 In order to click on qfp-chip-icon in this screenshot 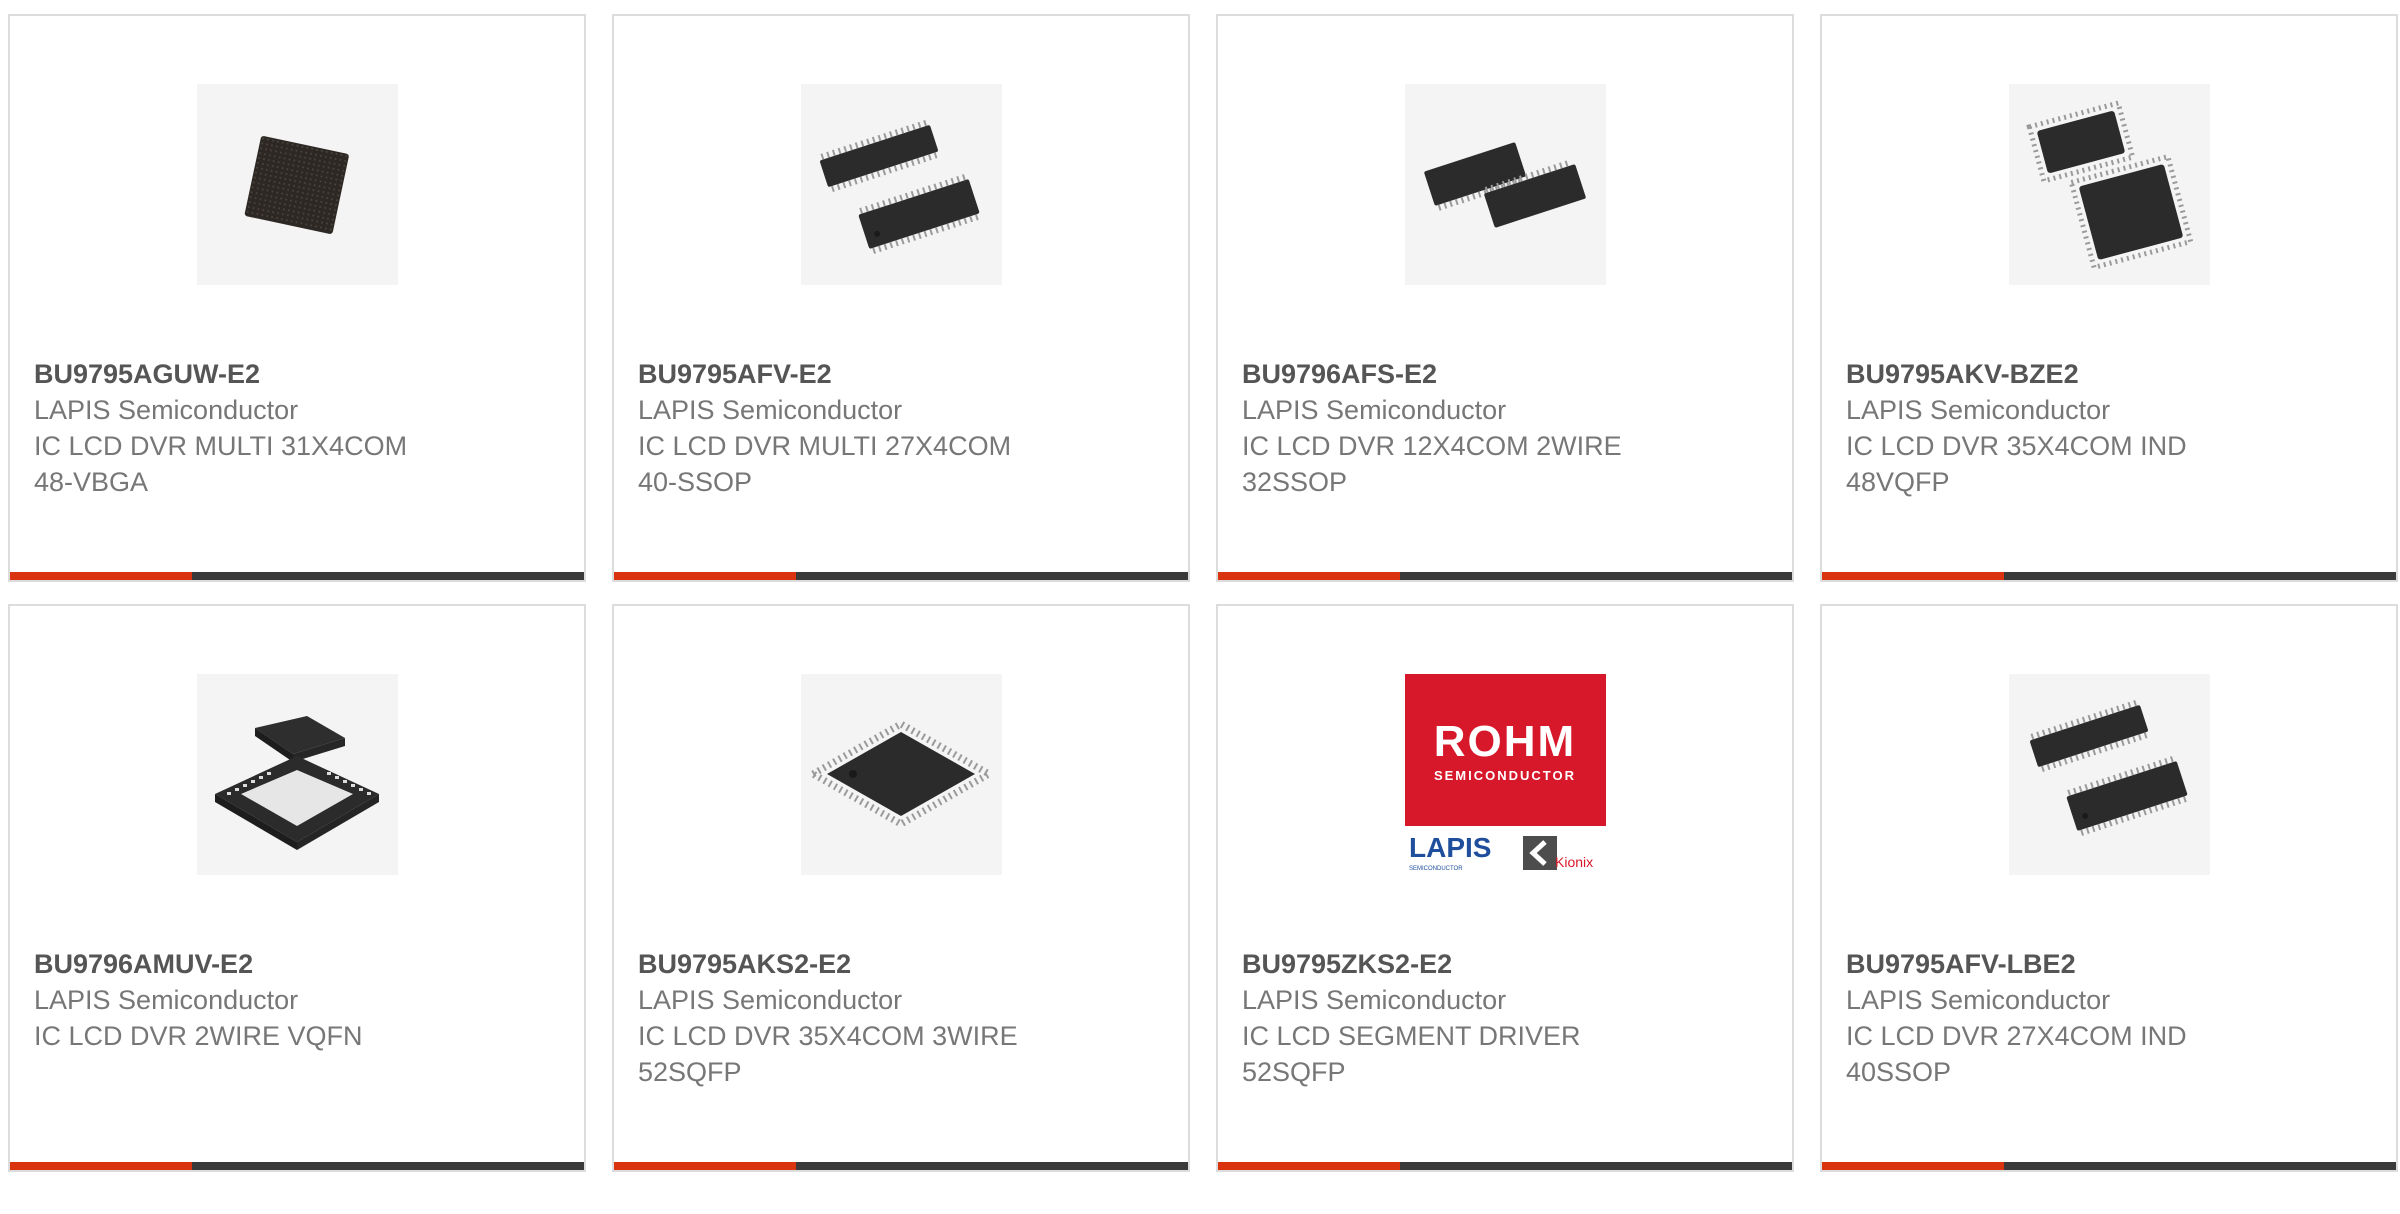, I will do `click(2109, 184)`.